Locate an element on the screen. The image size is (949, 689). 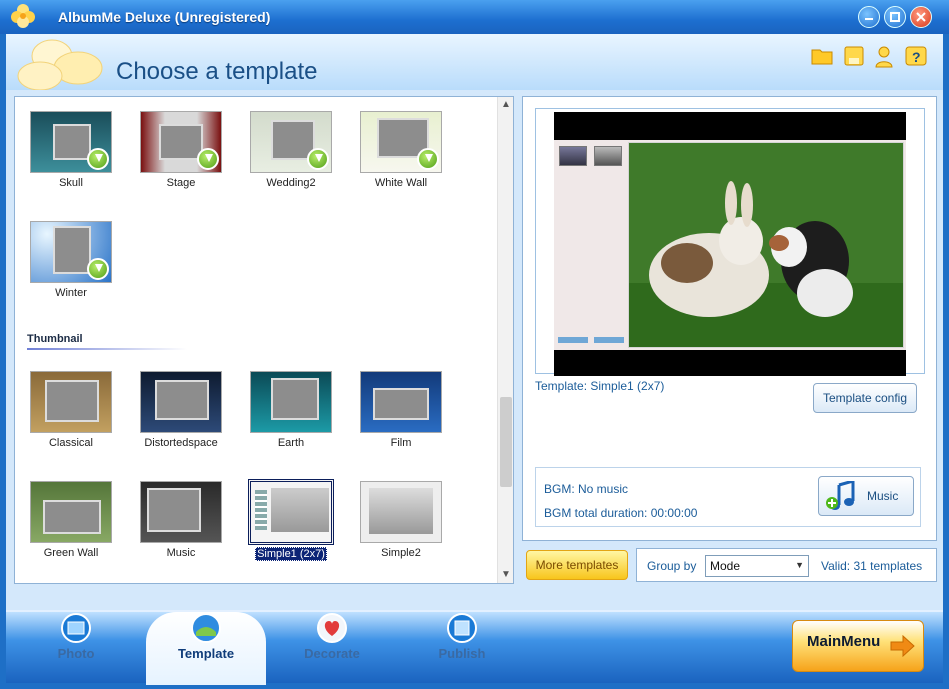
template-label: Winter is located at coordinates (71, 293).